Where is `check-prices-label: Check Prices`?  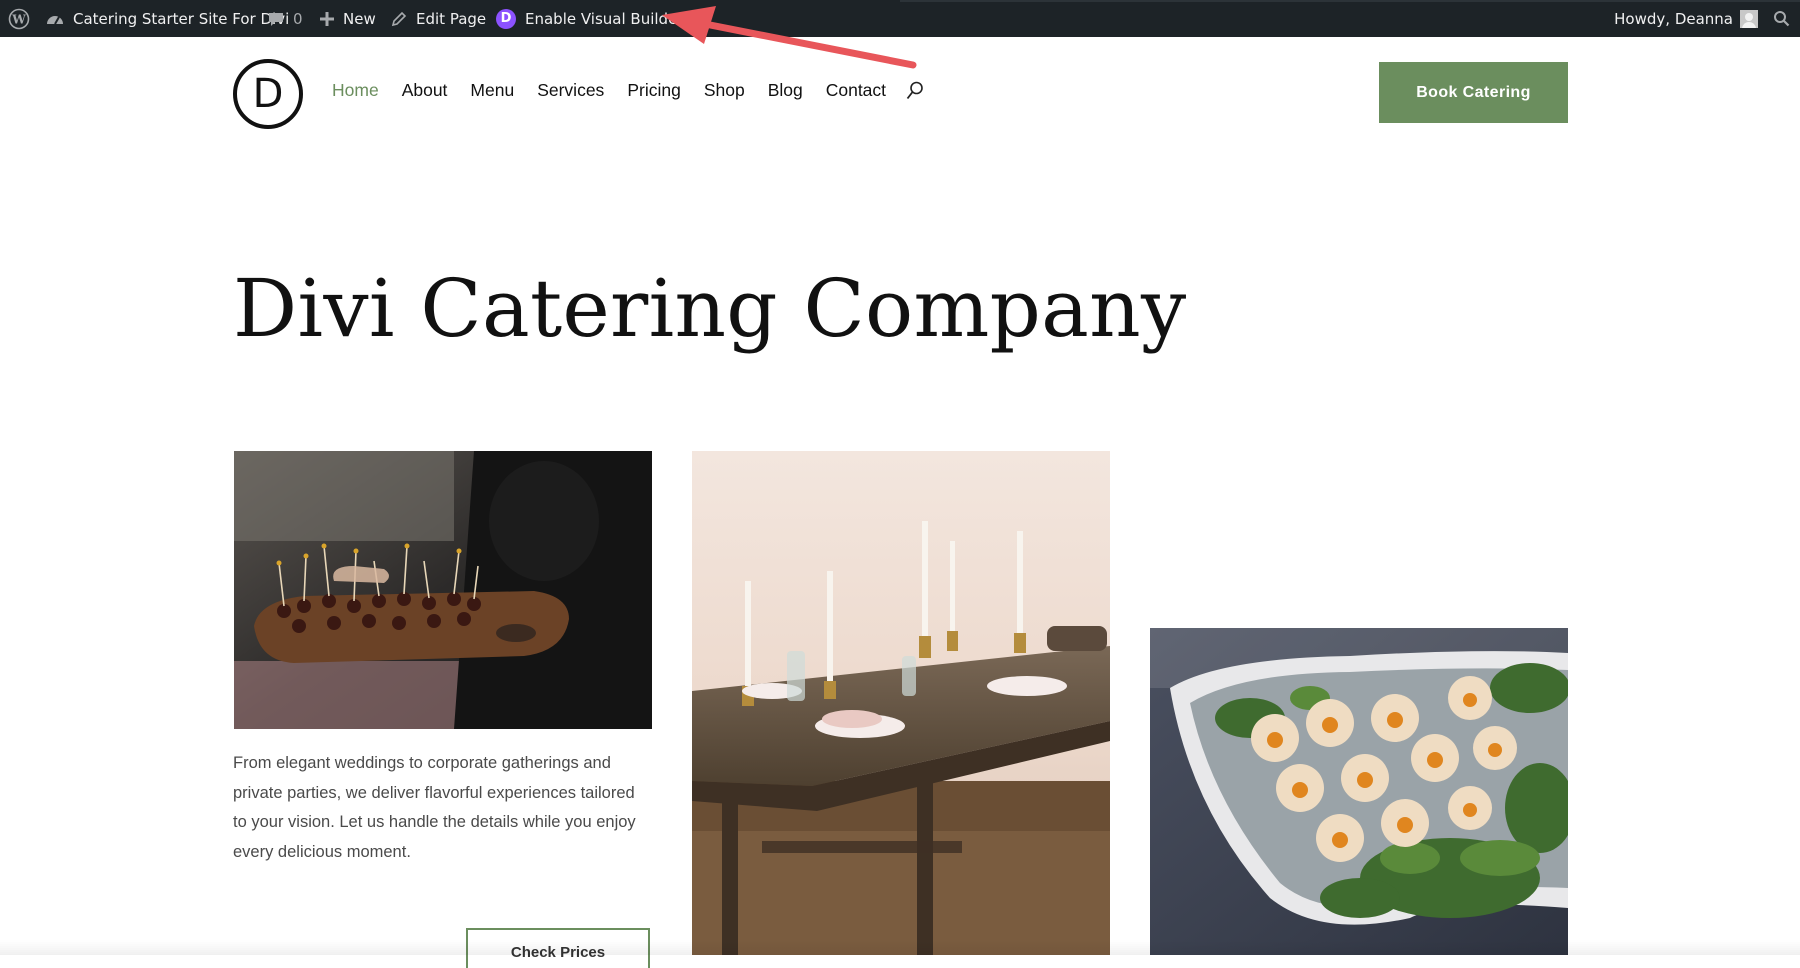
check-prices-label: Check Prices is located at coordinates (558, 952).